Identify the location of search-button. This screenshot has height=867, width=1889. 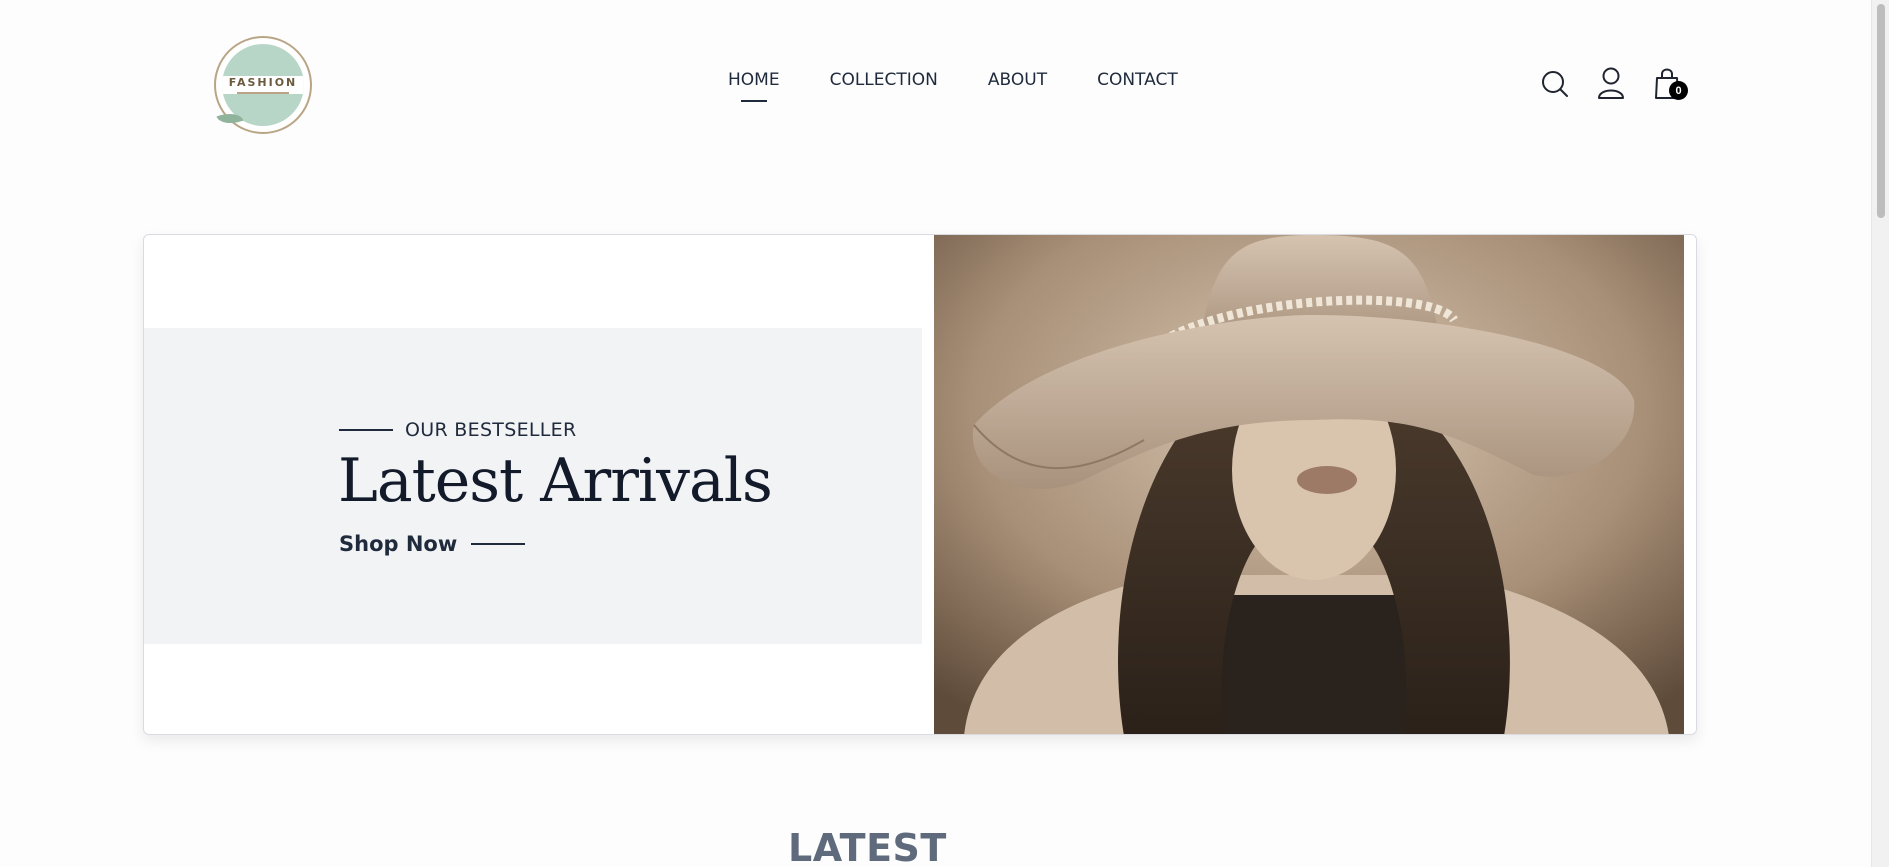
(1555, 83).